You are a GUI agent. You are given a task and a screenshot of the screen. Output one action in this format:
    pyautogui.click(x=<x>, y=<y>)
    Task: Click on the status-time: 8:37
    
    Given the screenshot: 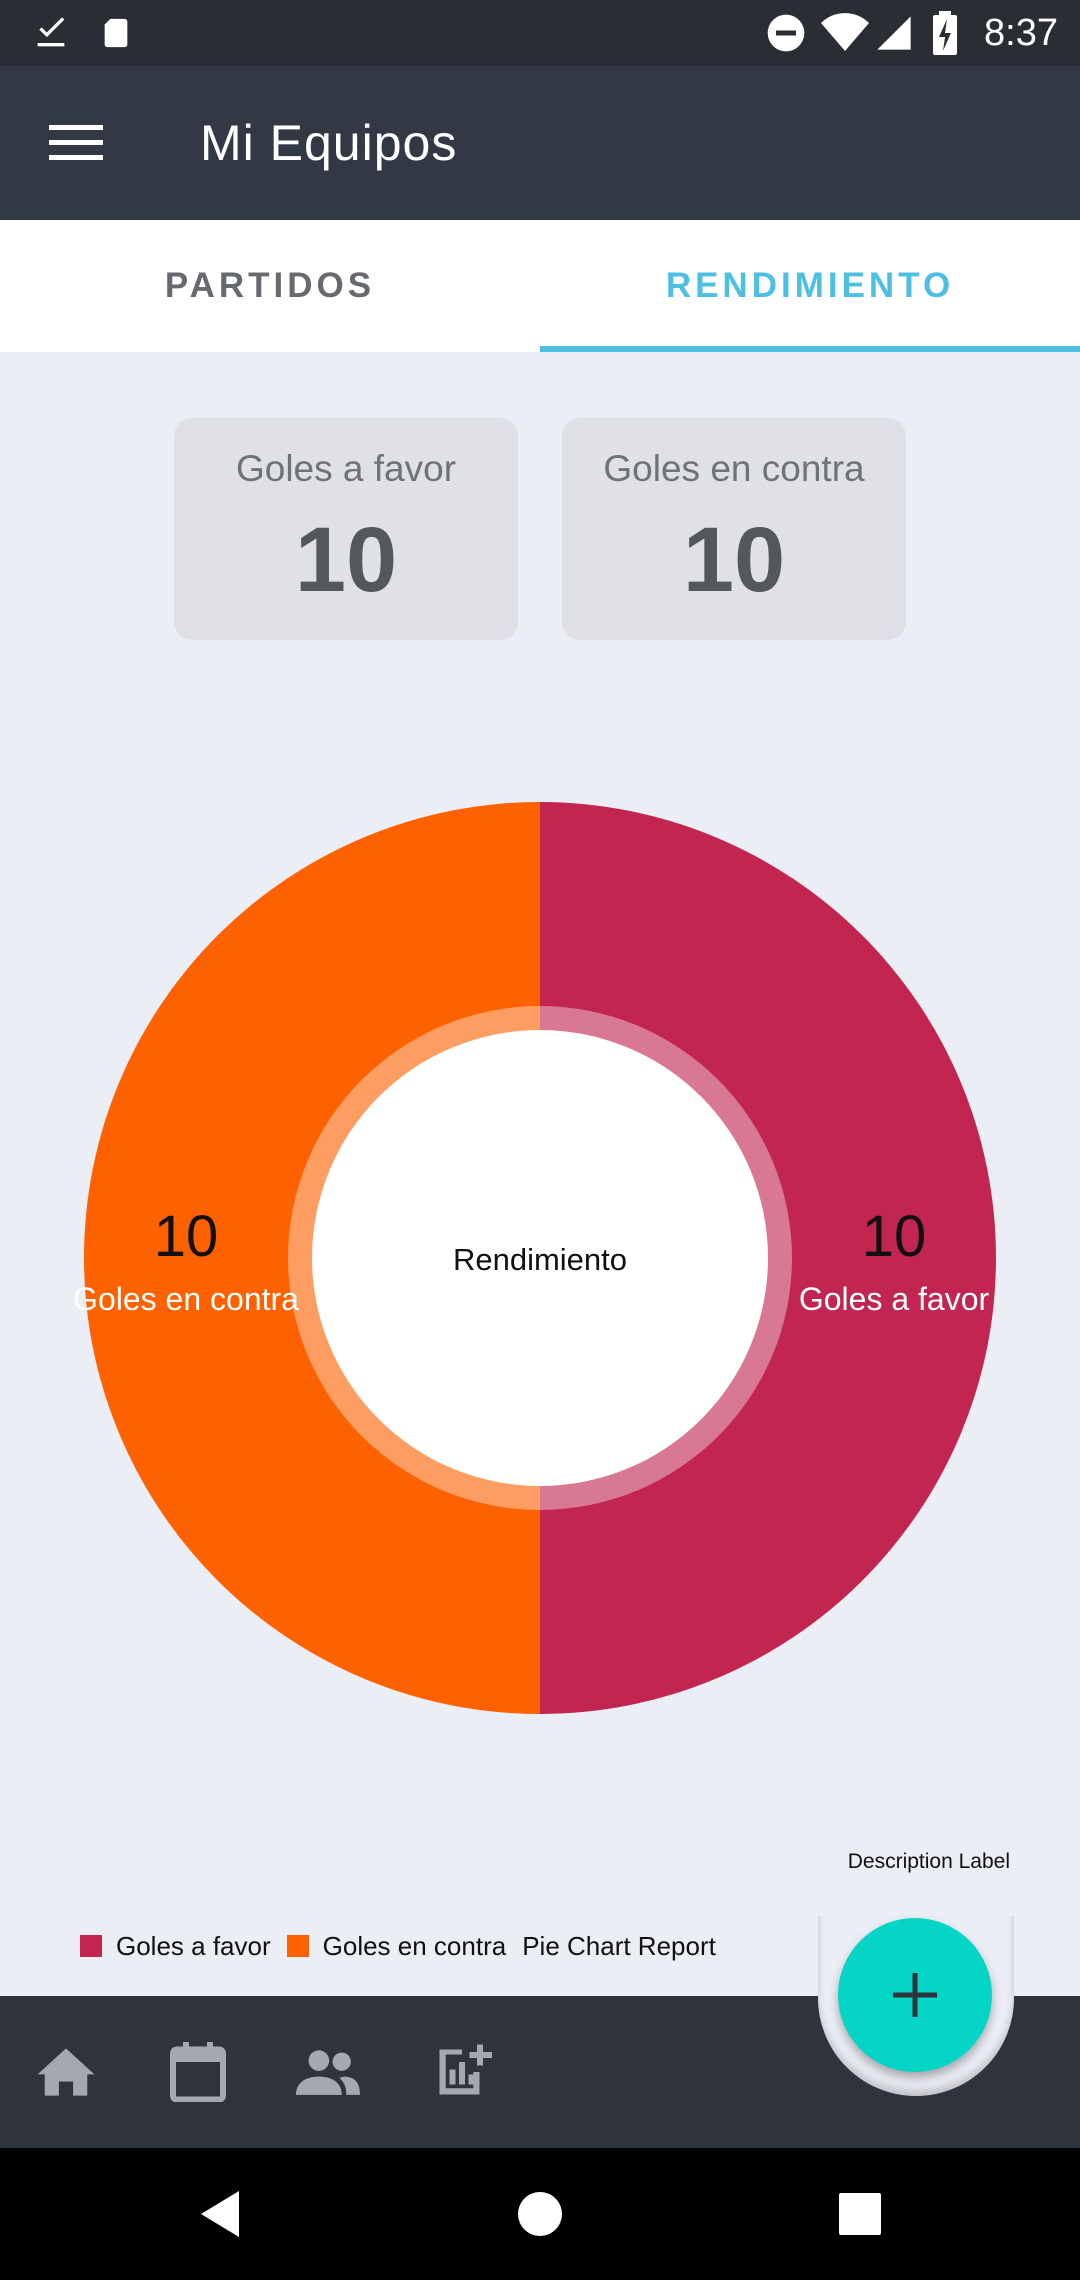 What is the action you would take?
    pyautogui.click(x=1021, y=33)
    